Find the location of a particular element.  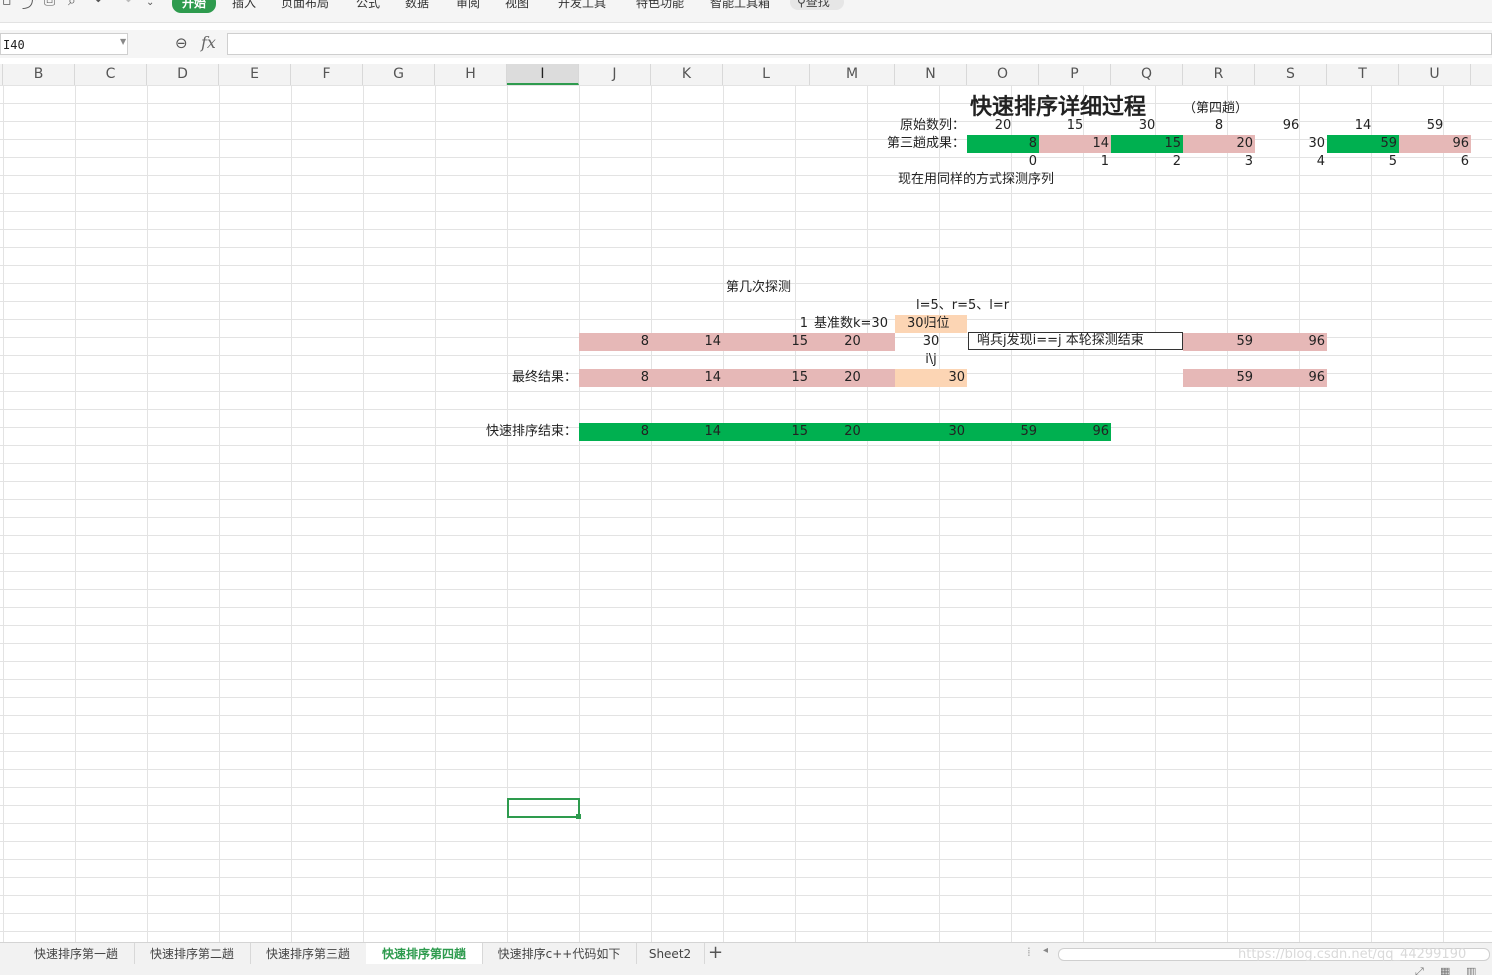

third-pass-value: 59 is located at coordinates (1363, 144).